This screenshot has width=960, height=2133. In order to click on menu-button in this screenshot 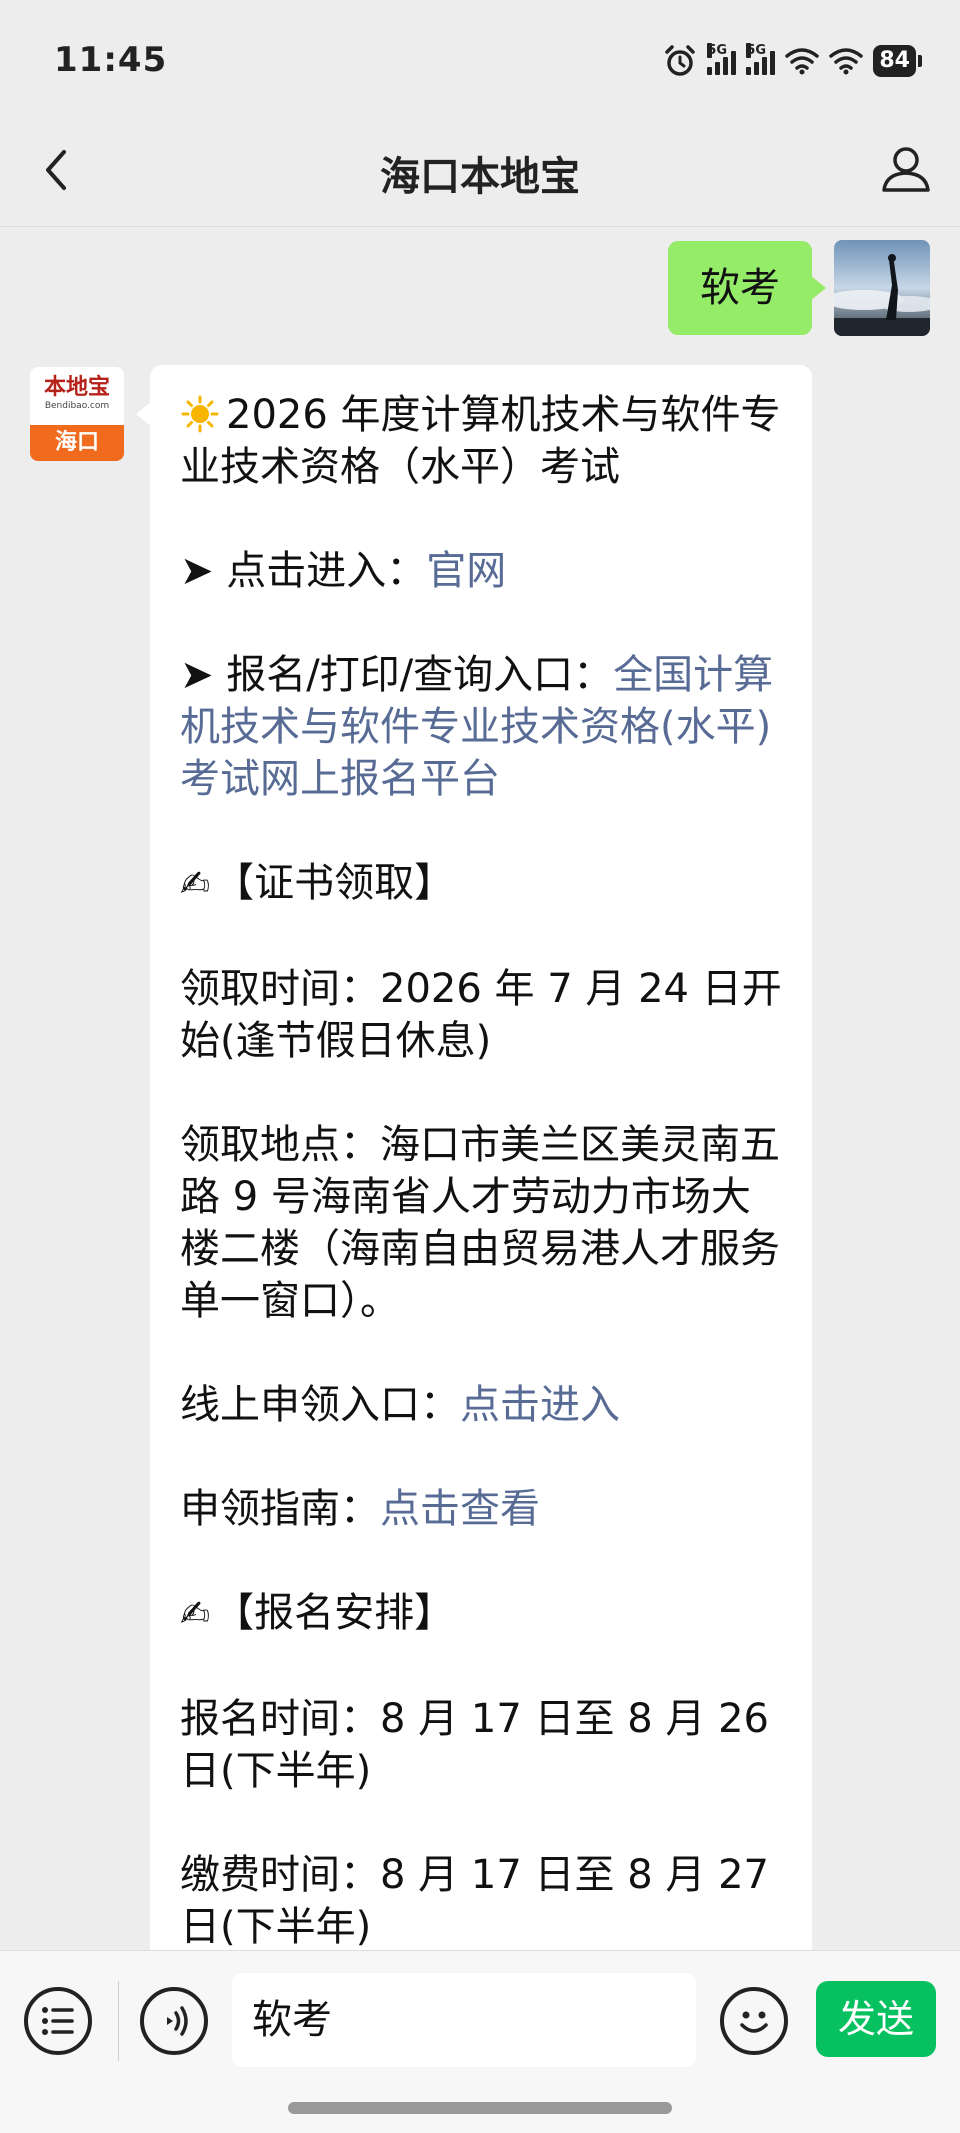, I will do `click(58, 2021)`.